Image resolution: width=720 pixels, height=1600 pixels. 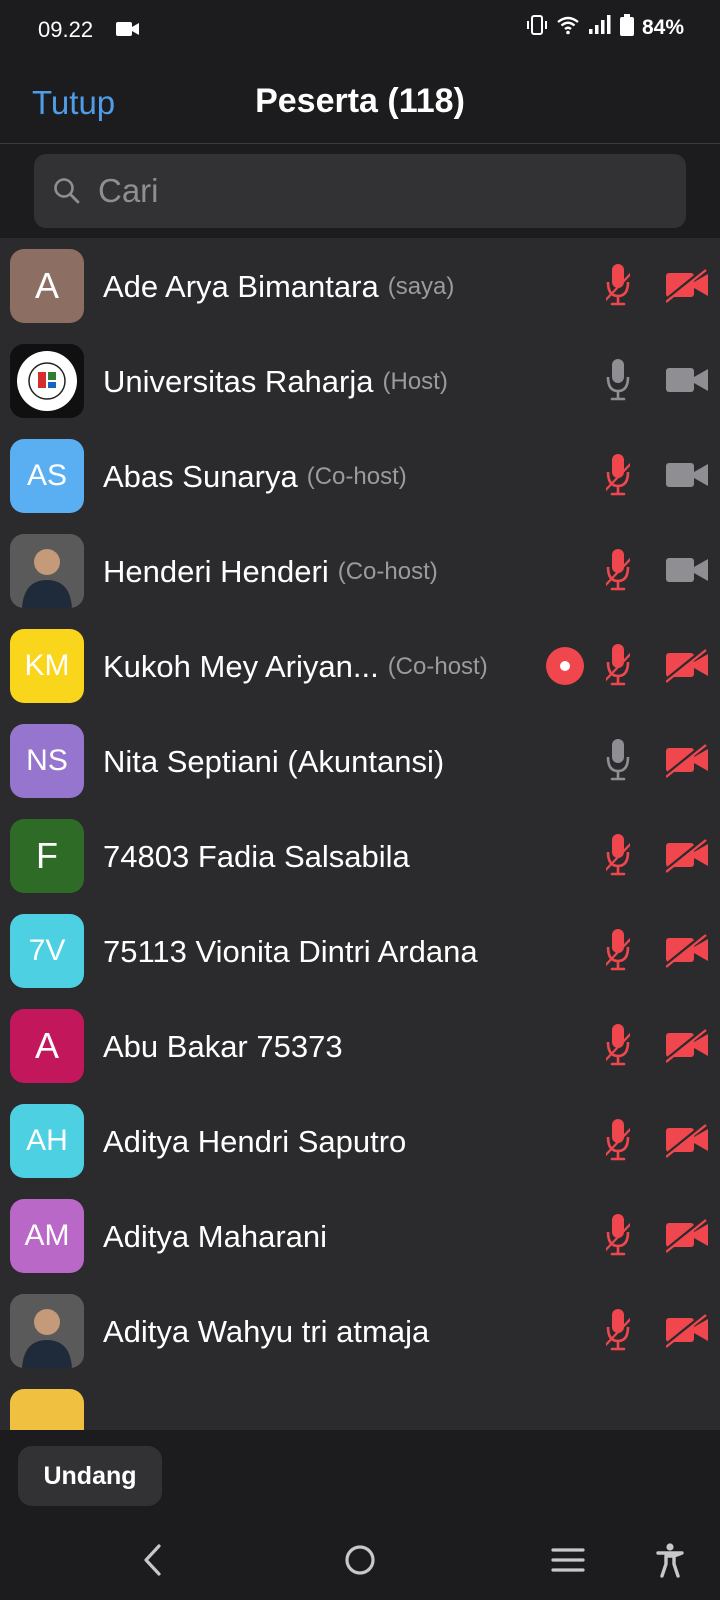 I want to click on back-icon, so click(x=153, y=1562).